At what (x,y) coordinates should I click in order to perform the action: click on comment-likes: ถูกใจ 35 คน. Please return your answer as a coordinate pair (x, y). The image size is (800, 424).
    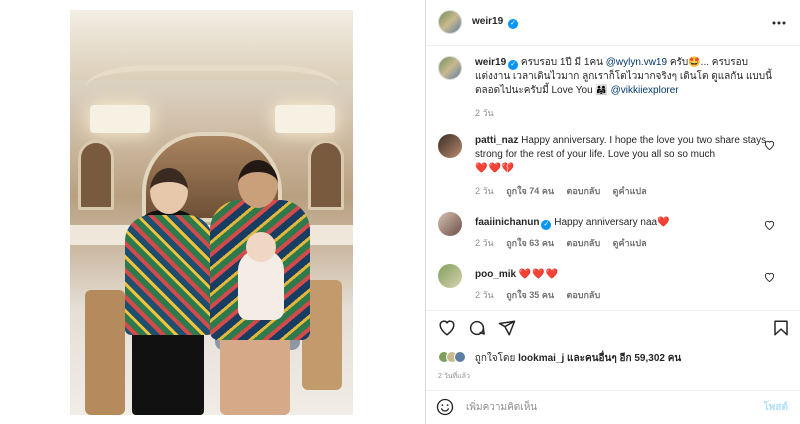
    Looking at the image, I should click on (530, 295).